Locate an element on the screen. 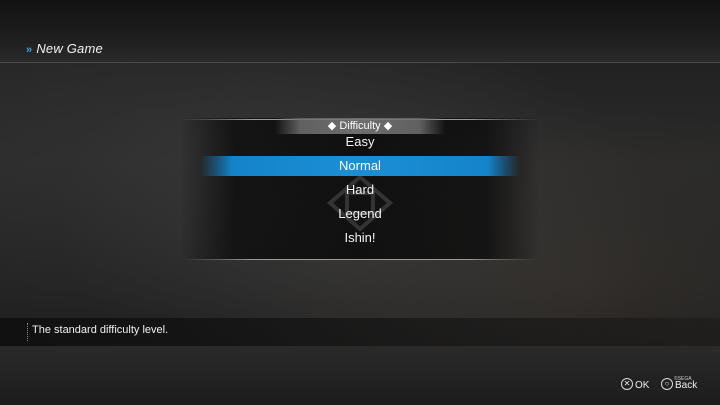 The height and width of the screenshot is (405, 720). circle-button-icon: ○ is located at coordinates (667, 384).